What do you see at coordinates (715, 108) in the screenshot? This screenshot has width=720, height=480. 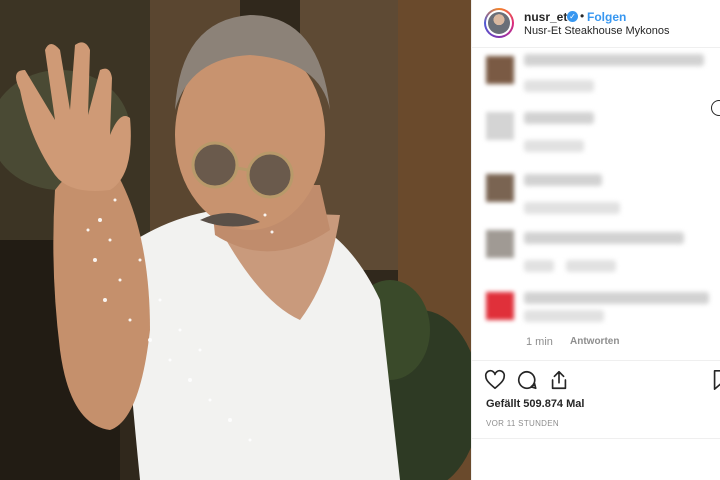 I see `more-options-icon` at bounding box center [715, 108].